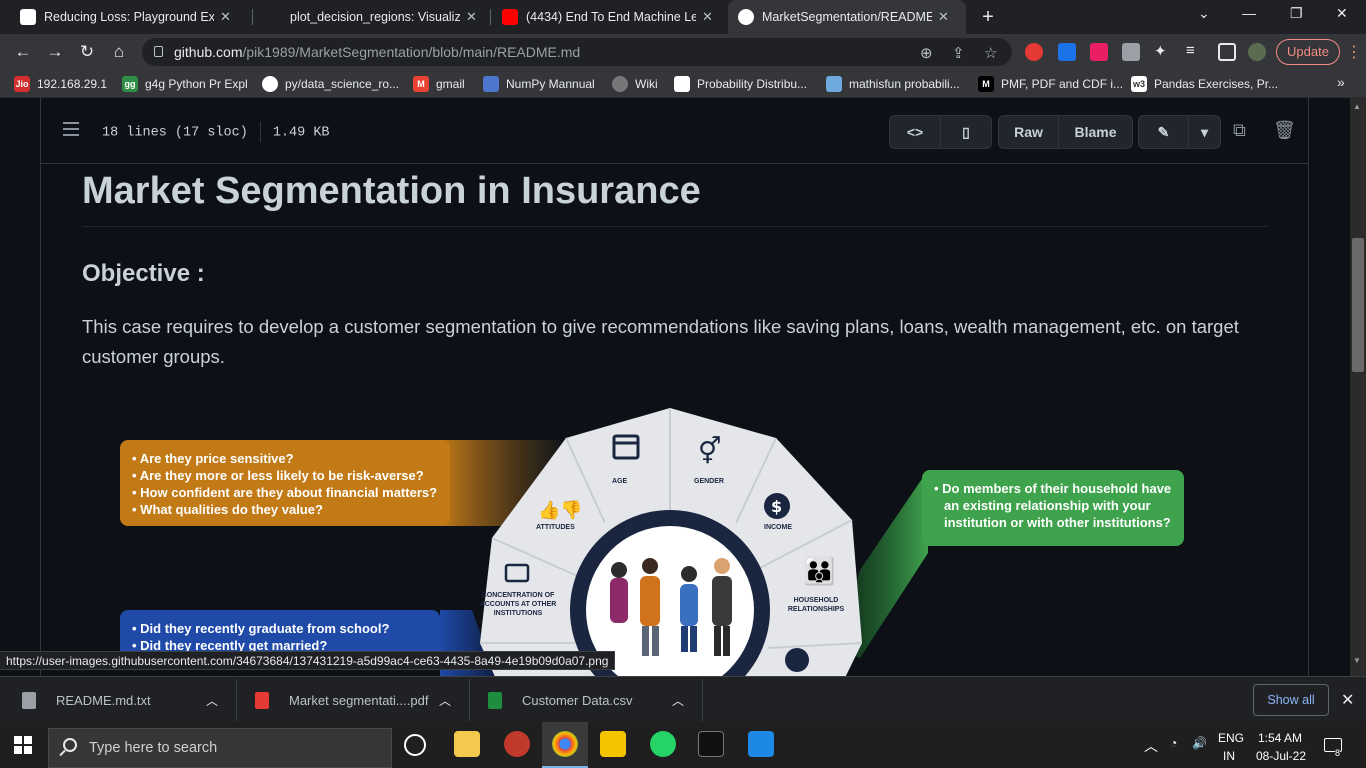 This screenshot has width=1366, height=768. I want to click on segment-income-label: INCOME, so click(778, 527).